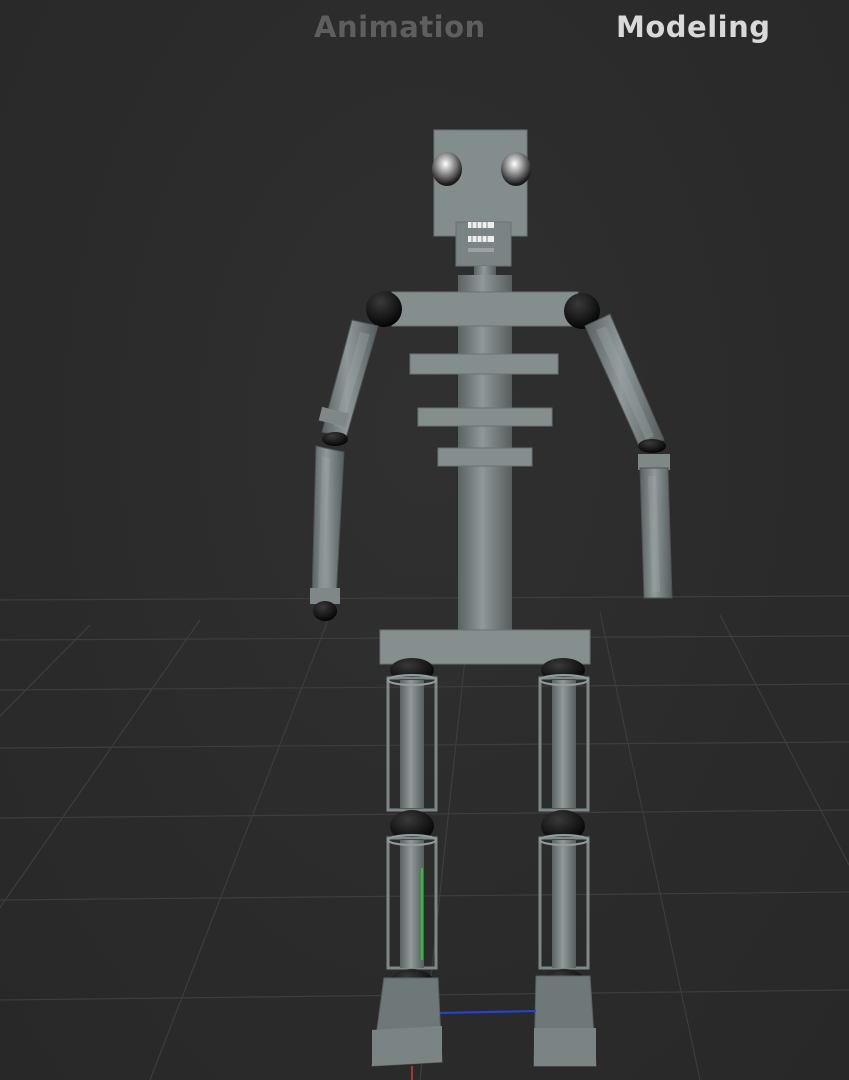 This screenshot has width=849, height=1080. Describe the element at coordinates (628, 456) in the screenshot. I see `right-arm` at that location.